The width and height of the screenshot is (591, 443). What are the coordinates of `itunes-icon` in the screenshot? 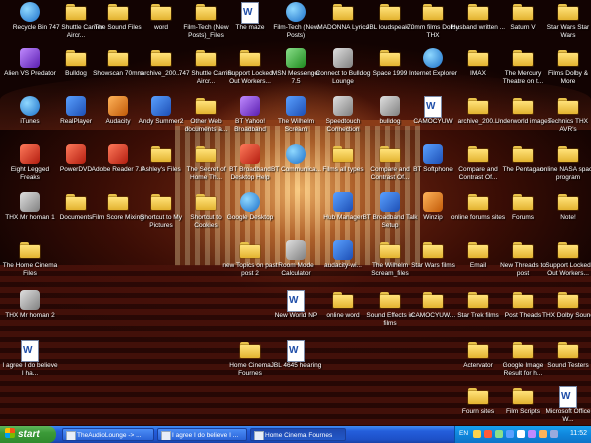 It's located at (30, 106).